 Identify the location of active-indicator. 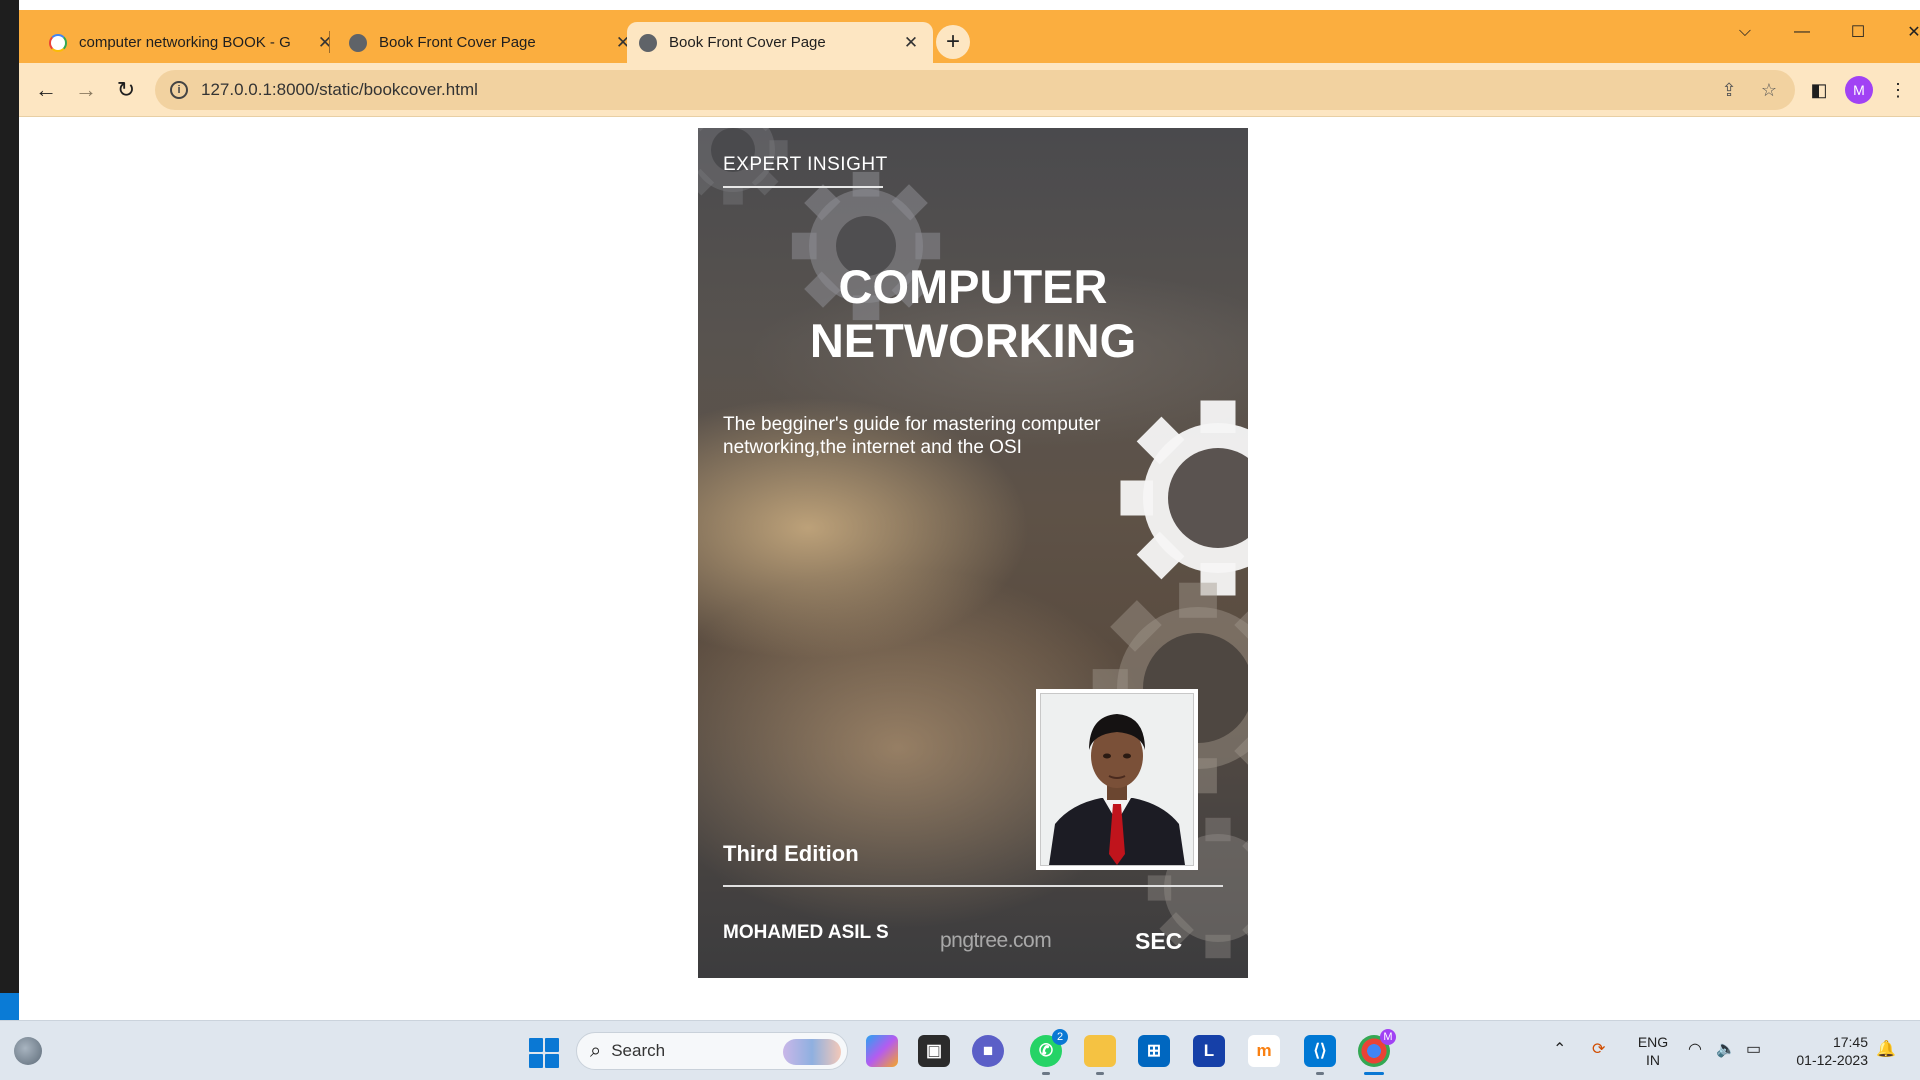
(1374, 1073).